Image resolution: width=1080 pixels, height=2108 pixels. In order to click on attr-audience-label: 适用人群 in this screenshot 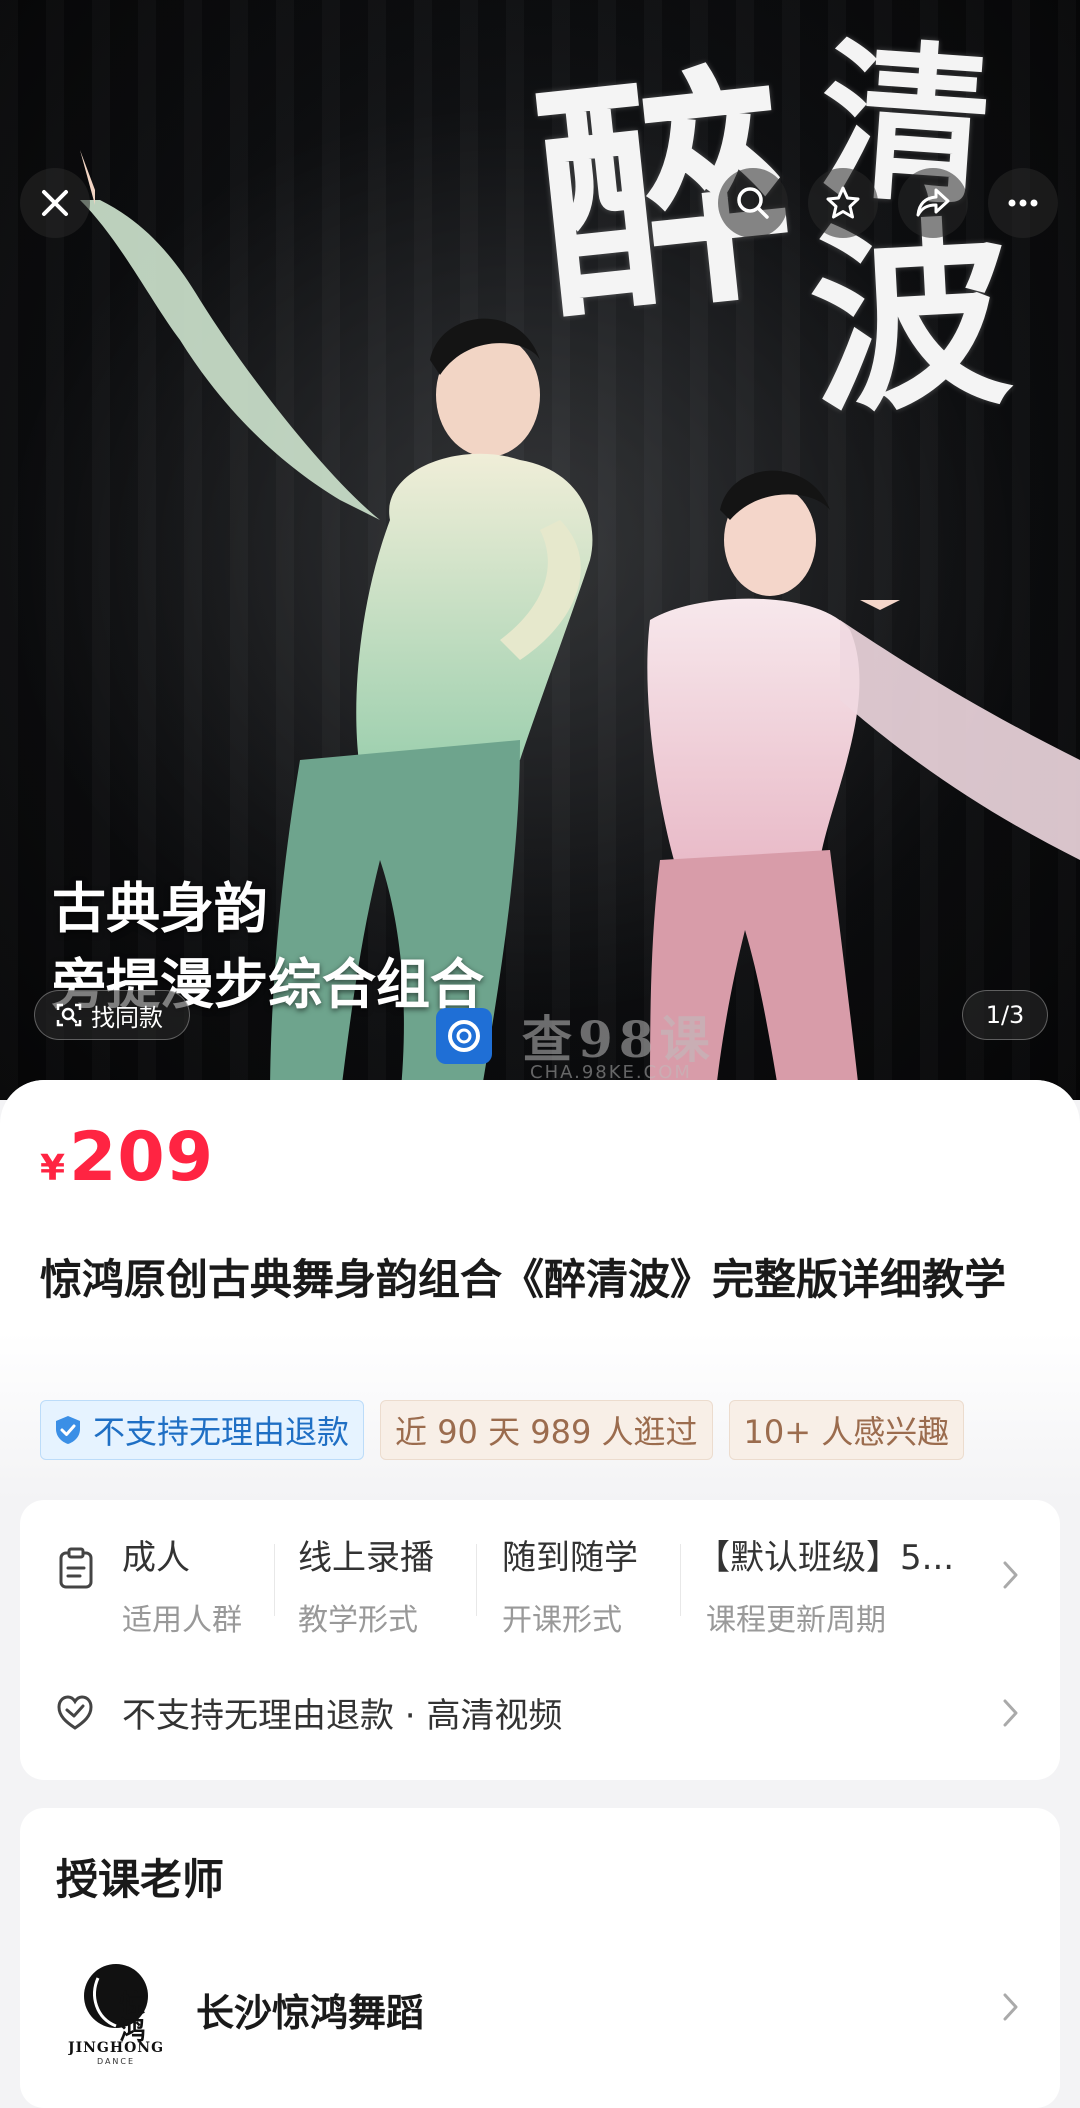, I will do `click(182, 1620)`.